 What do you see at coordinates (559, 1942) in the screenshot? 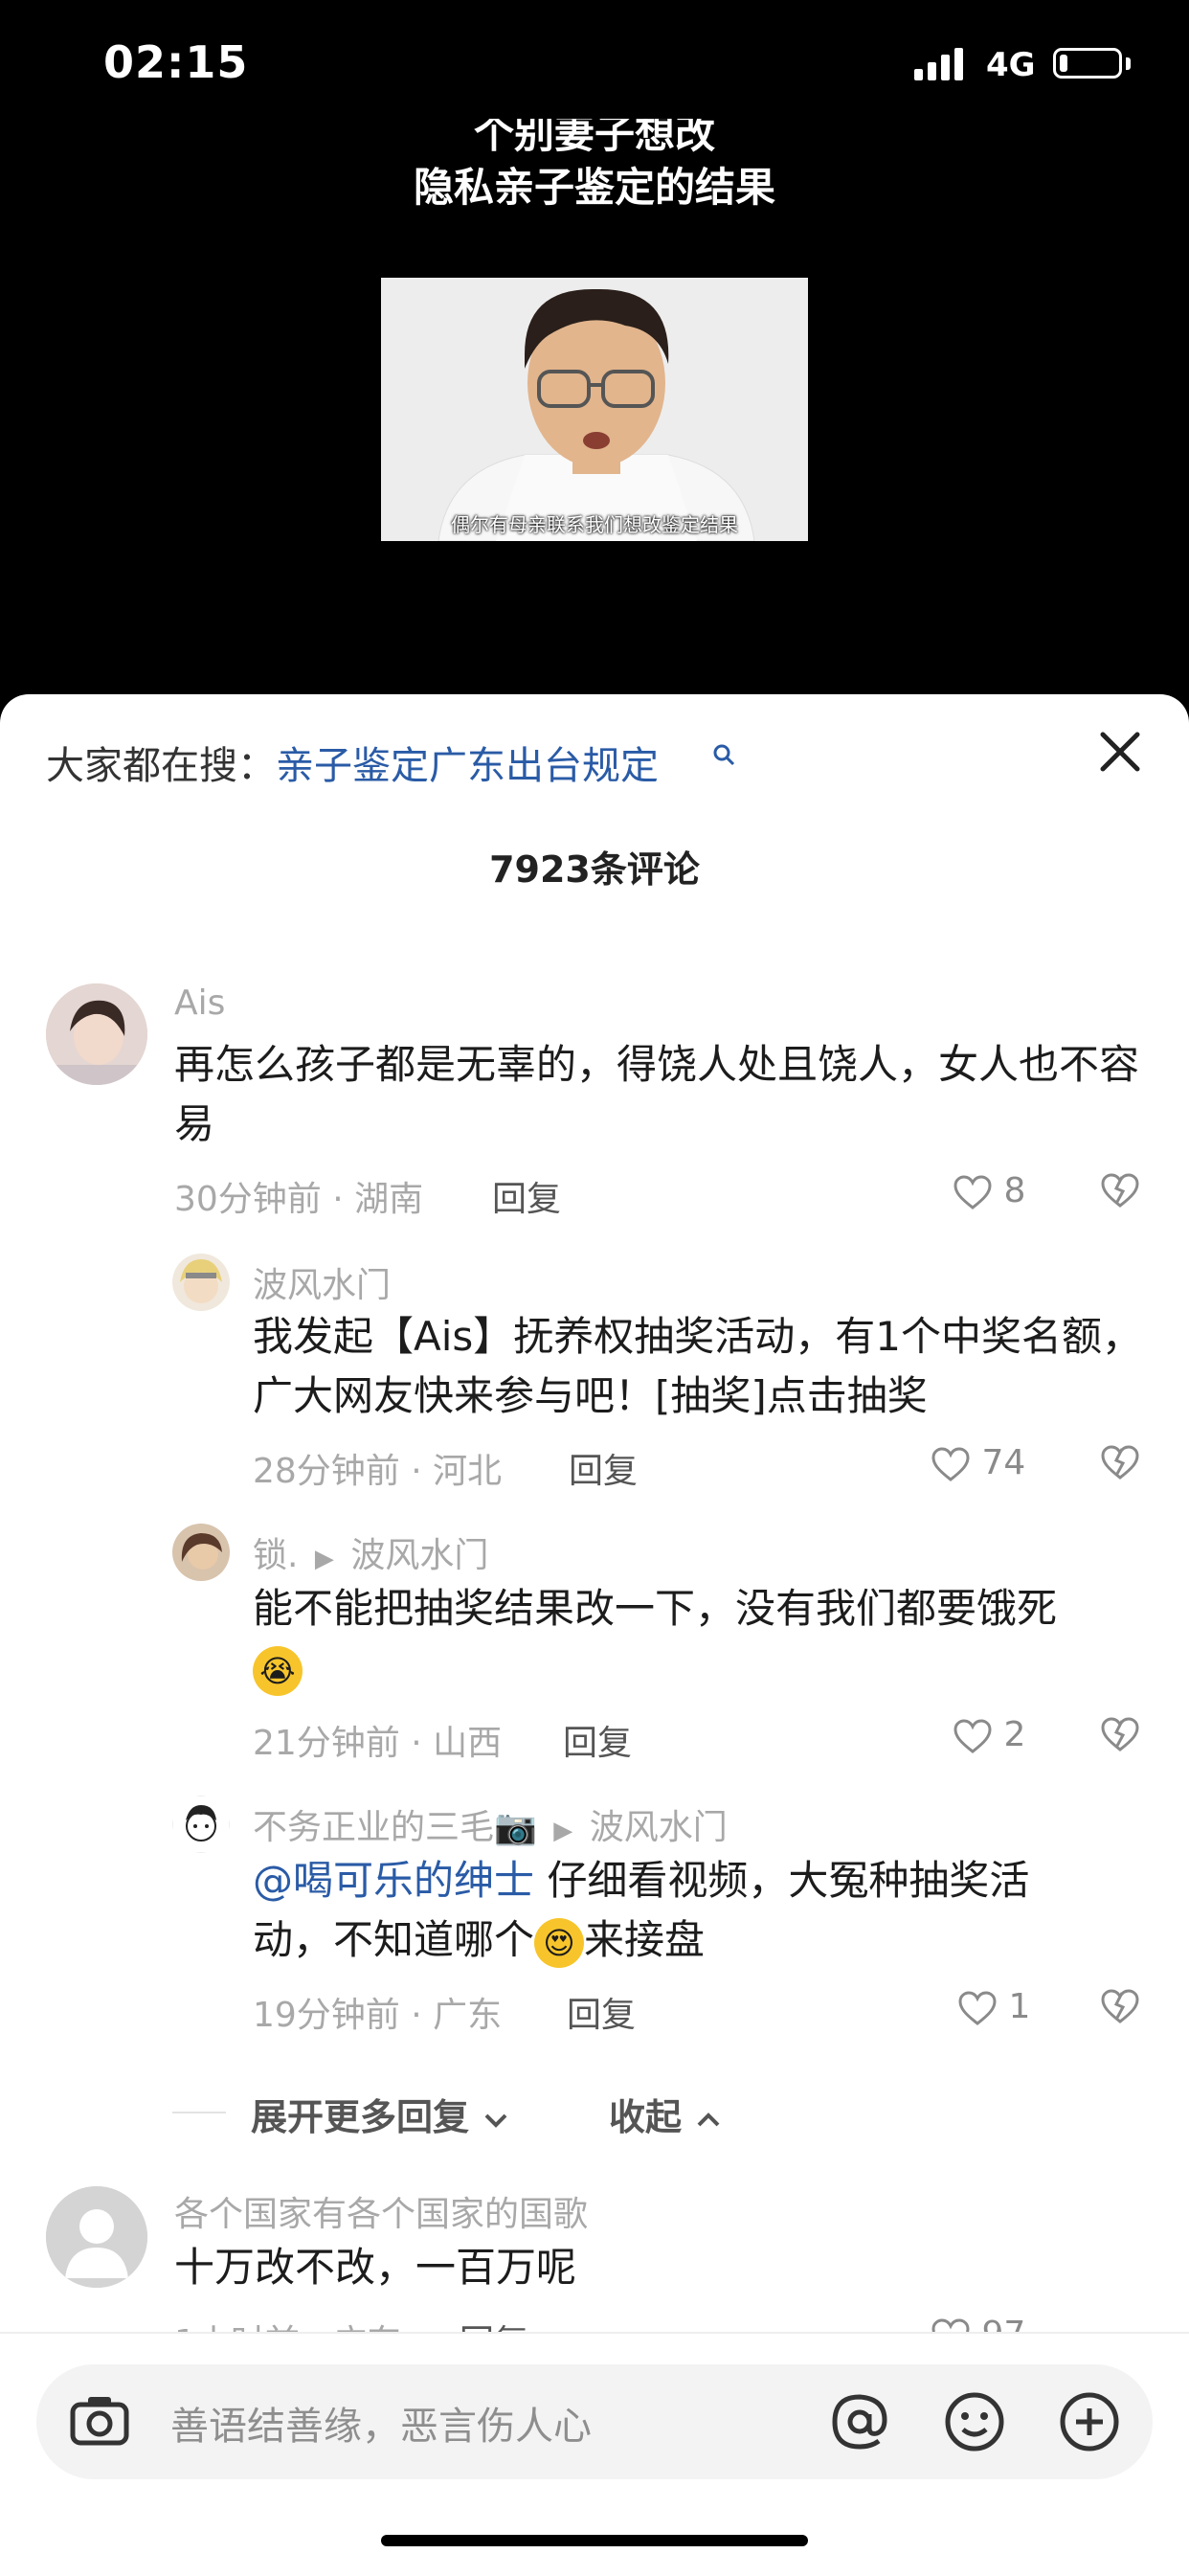
I see `heart-eyes-emoji-icon: 😍` at bounding box center [559, 1942].